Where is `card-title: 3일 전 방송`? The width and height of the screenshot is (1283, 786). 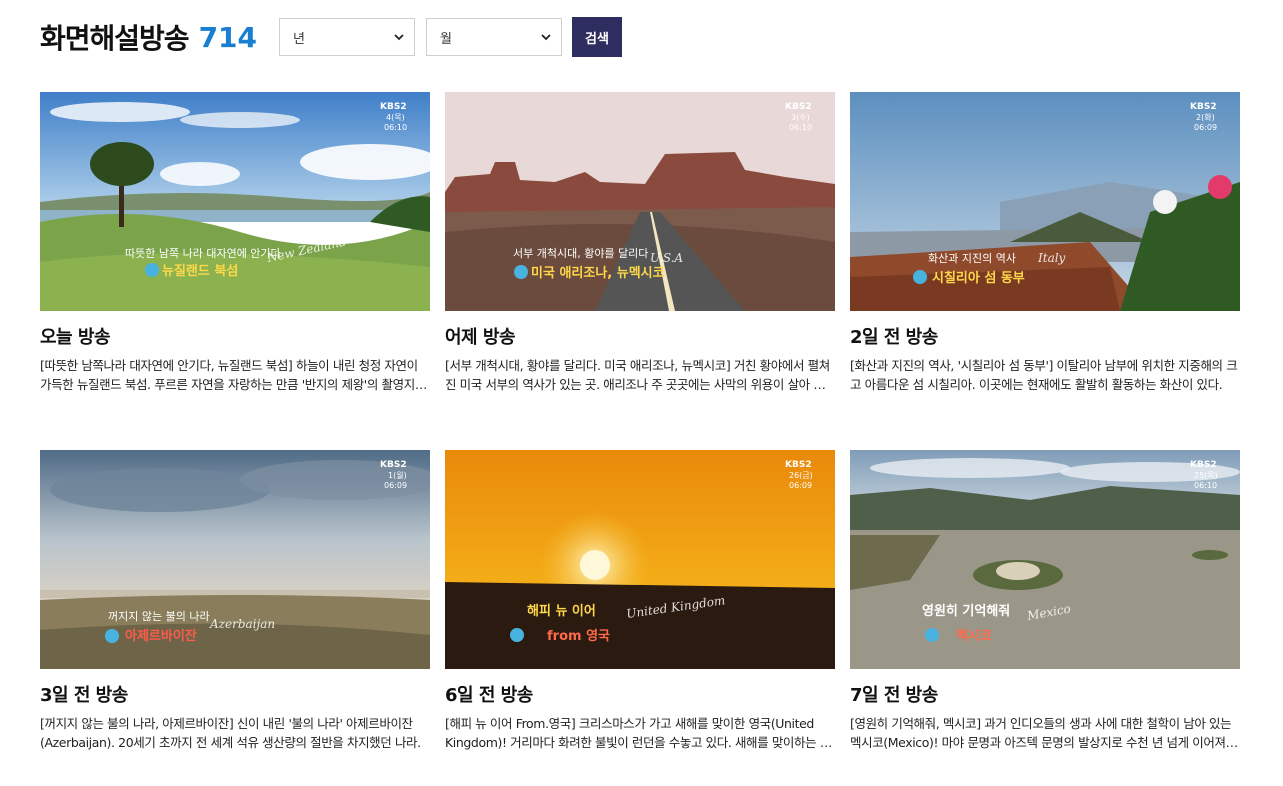 card-title: 3일 전 방송 is located at coordinates (235, 694).